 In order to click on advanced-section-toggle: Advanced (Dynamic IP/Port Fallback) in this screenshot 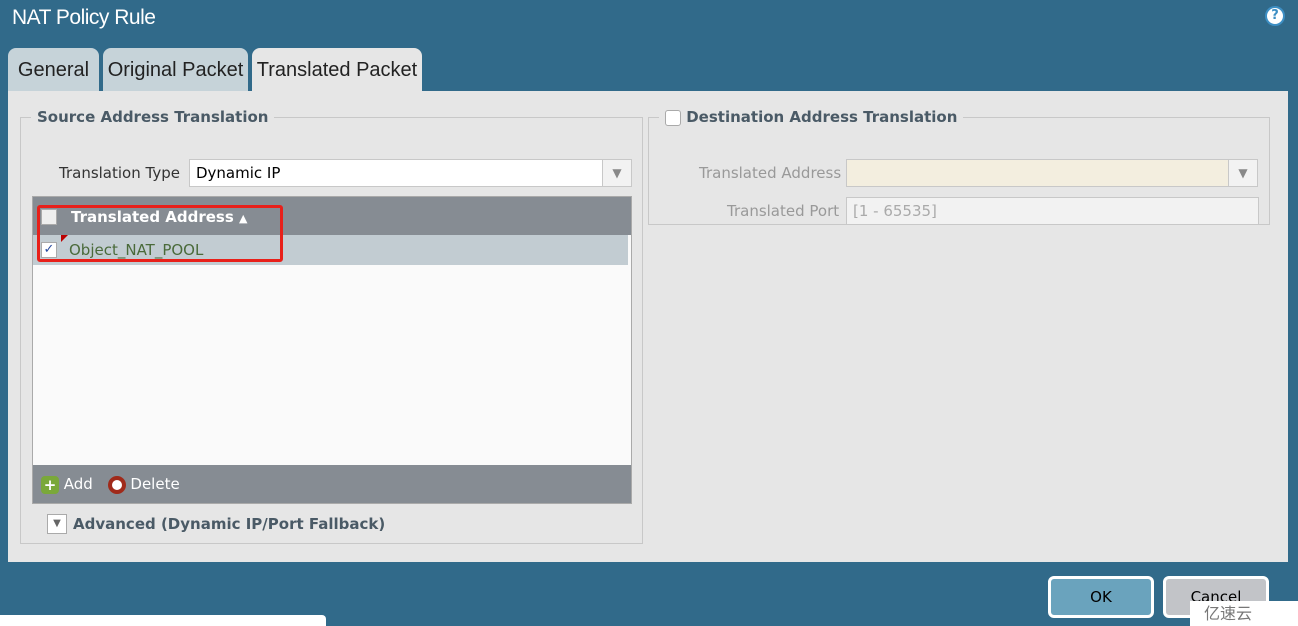, I will do `click(229, 524)`.